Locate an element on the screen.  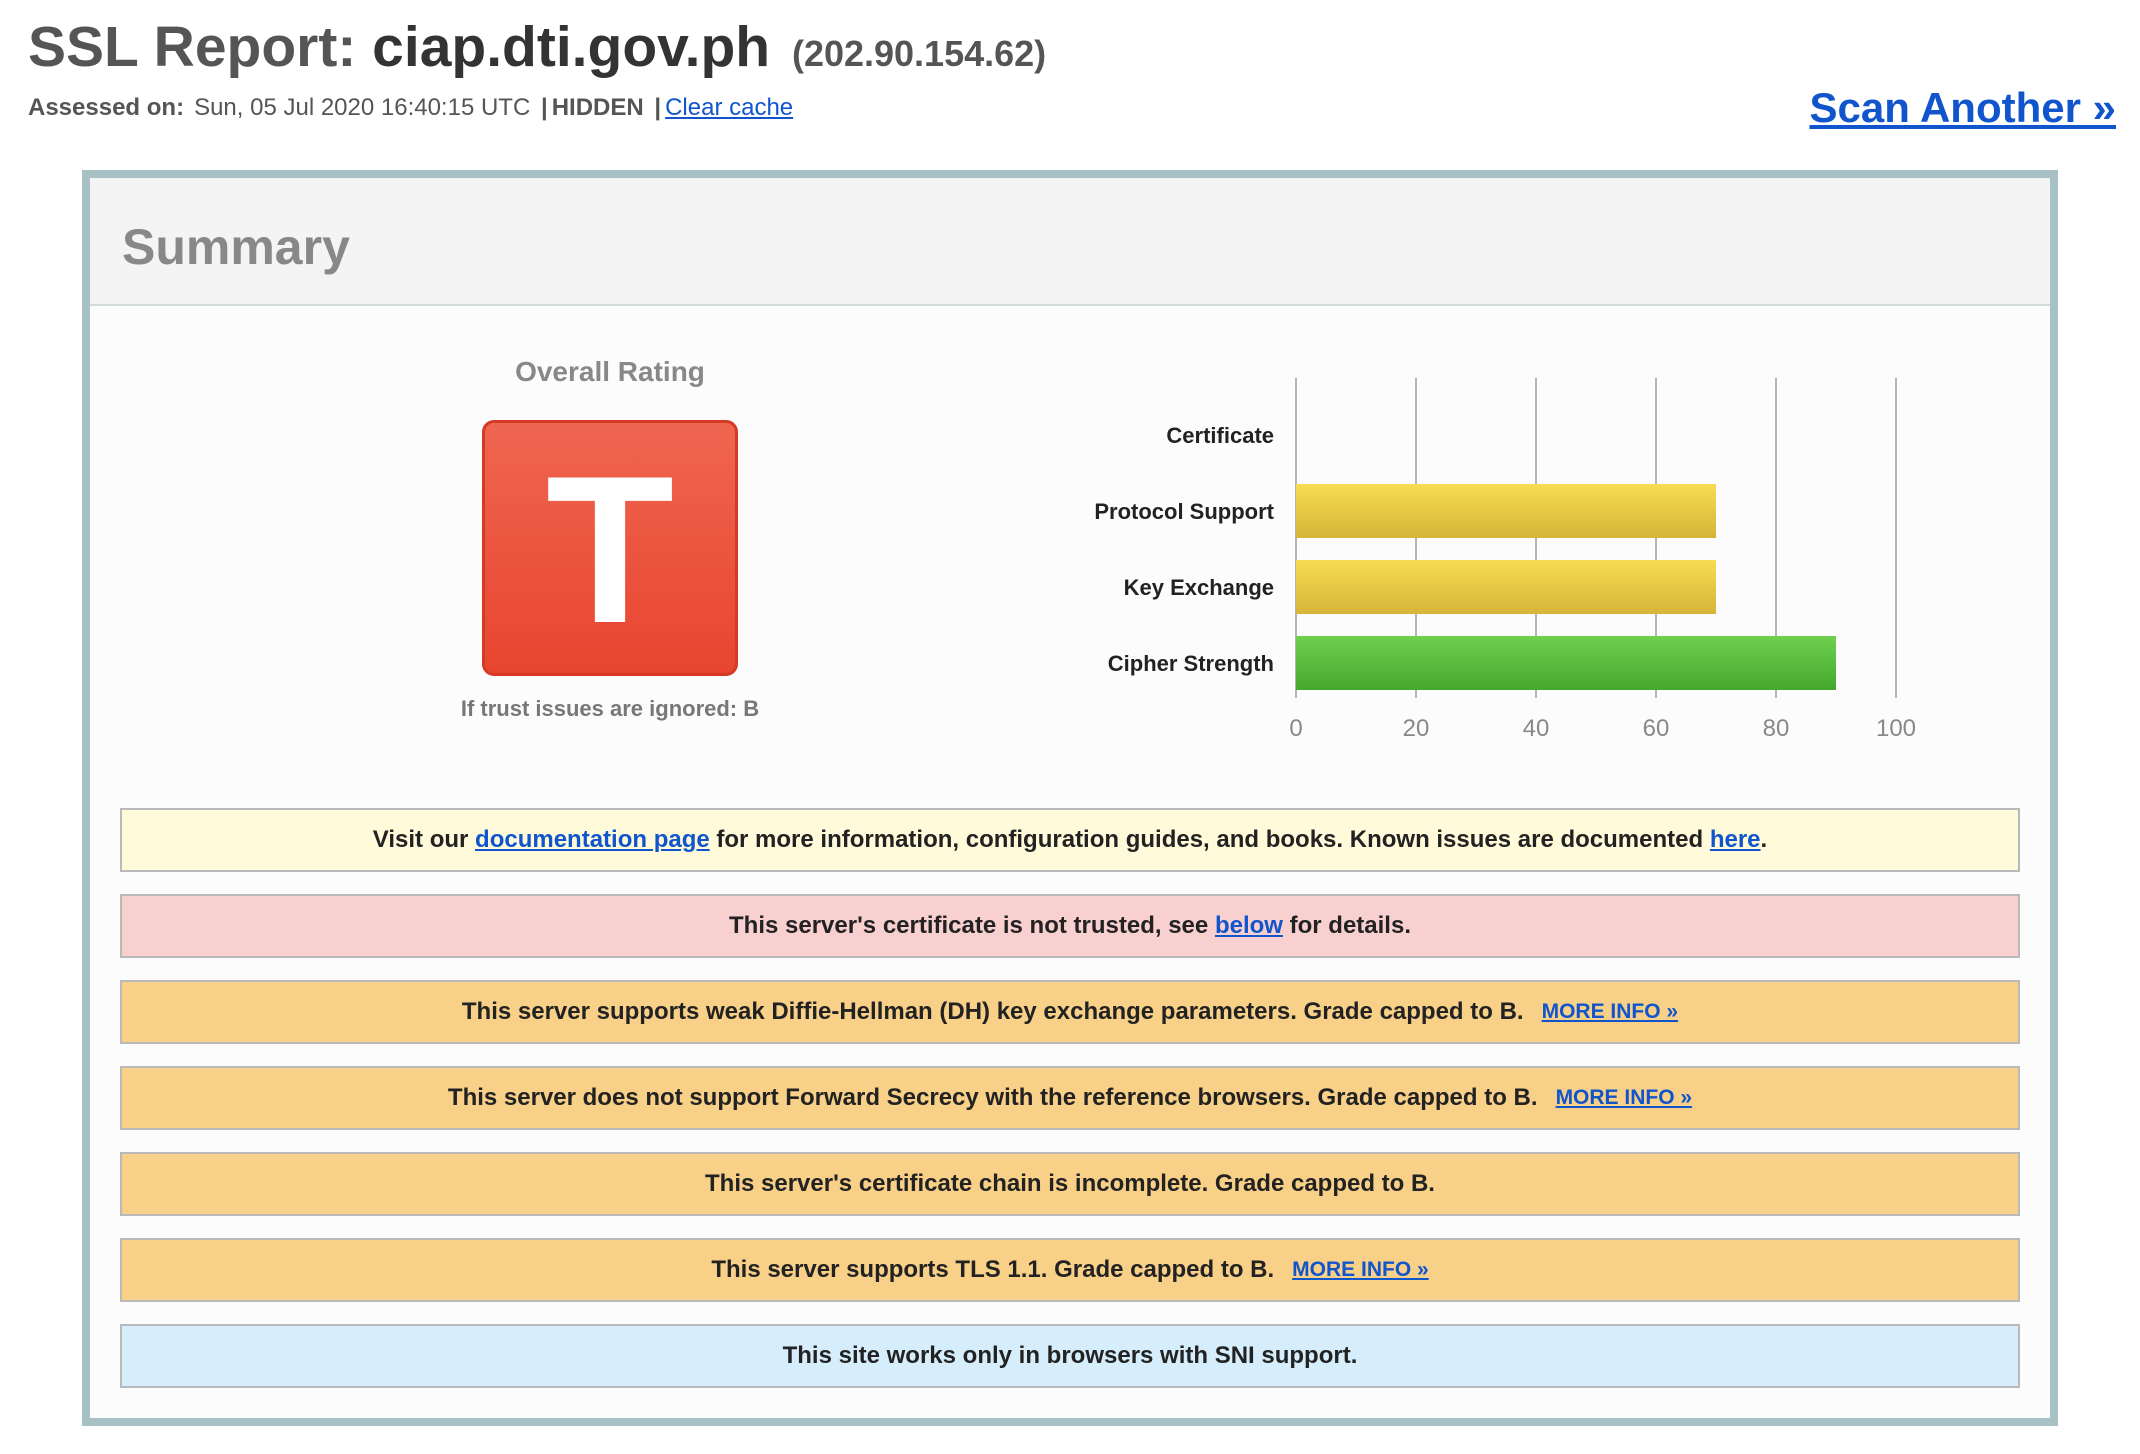
below-link: below is located at coordinates (1249, 926).